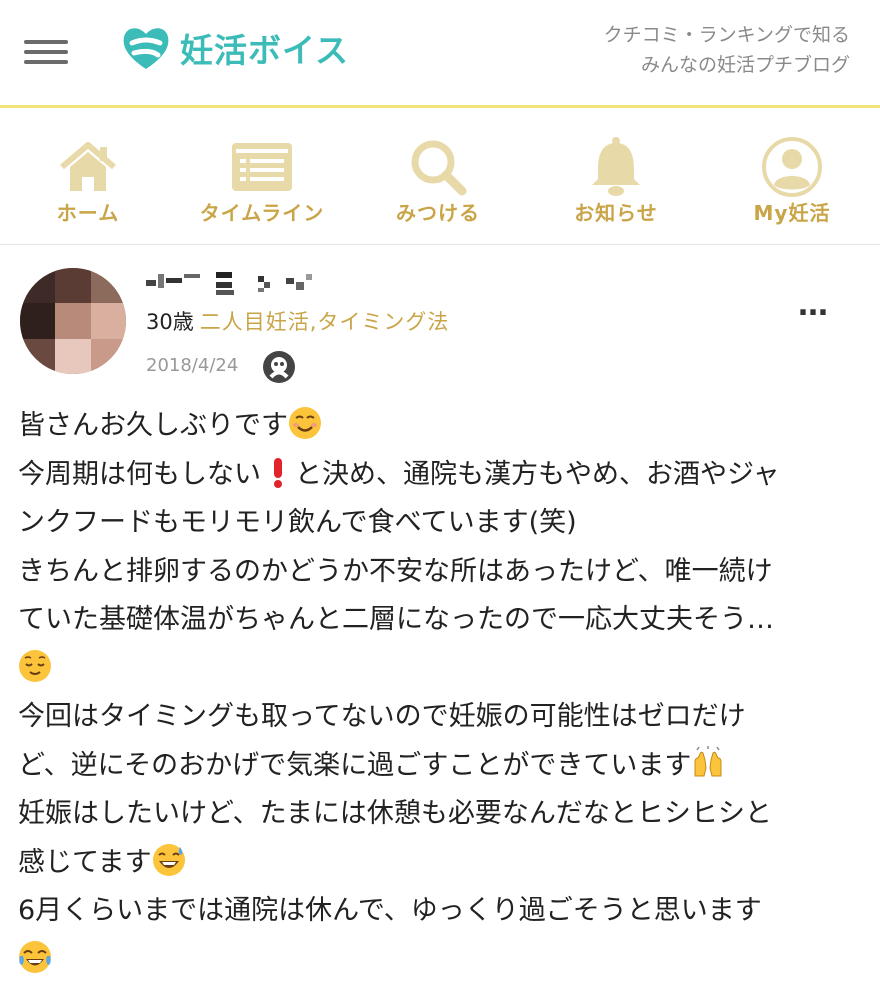 The width and height of the screenshot is (880, 1000). I want to click on smiling-face-emoji-icon, so click(305, 423).